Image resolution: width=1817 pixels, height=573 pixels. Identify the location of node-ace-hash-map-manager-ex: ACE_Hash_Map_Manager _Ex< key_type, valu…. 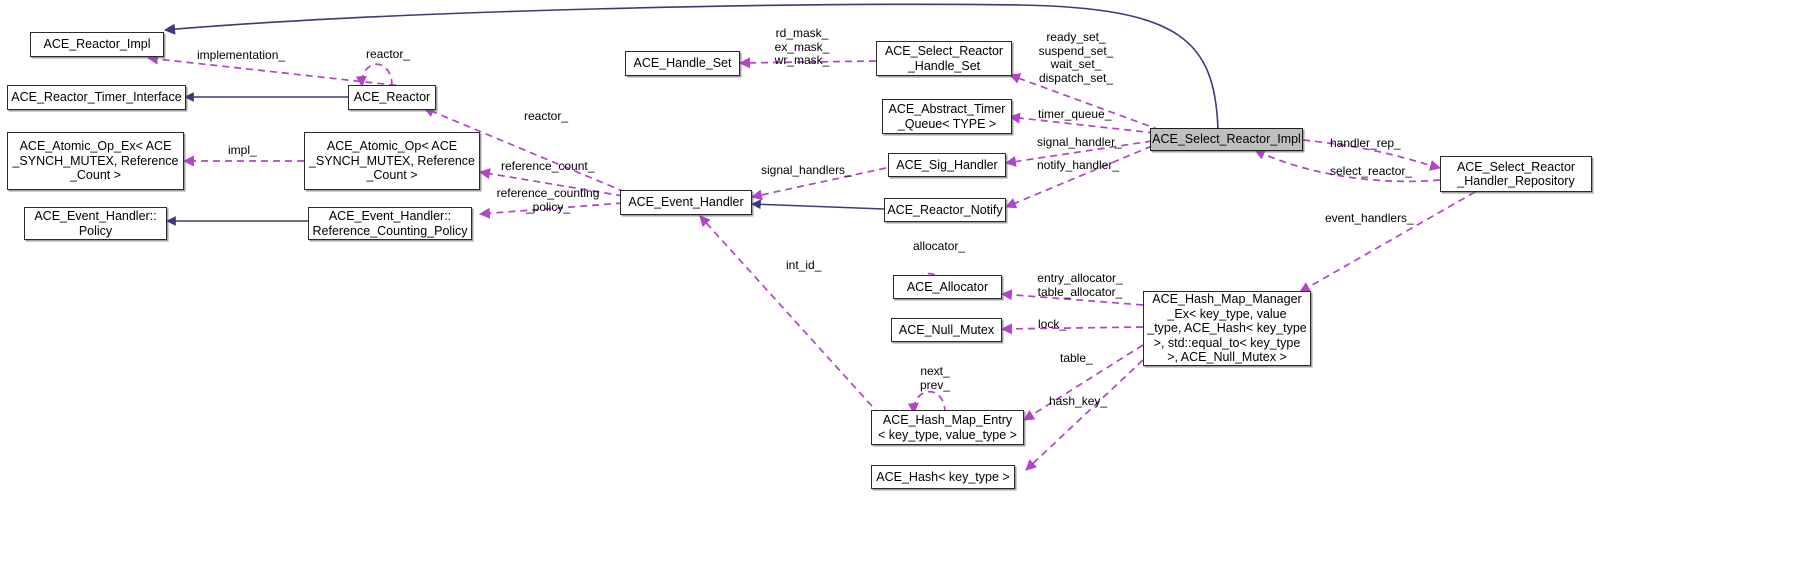
(1227, 328).